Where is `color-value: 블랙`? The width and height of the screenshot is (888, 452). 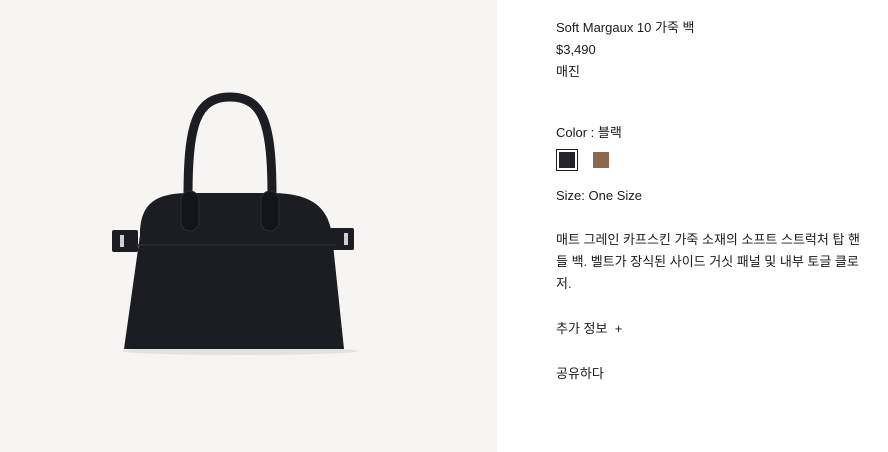
color-value: 블랙 is located at coordinates (609, 132).